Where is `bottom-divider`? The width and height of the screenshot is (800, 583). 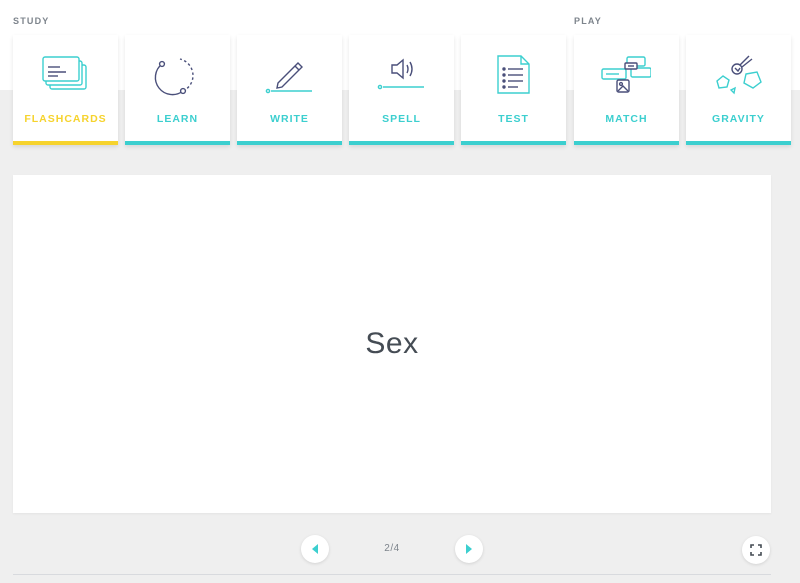
bottom-divider is located at coordinates (392, 574).